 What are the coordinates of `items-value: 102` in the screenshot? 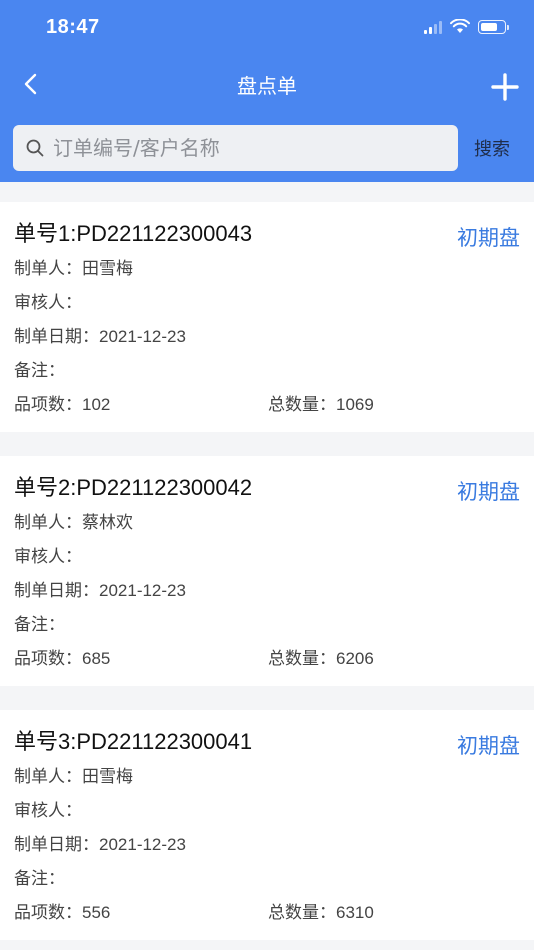 It's located at (96, 404).